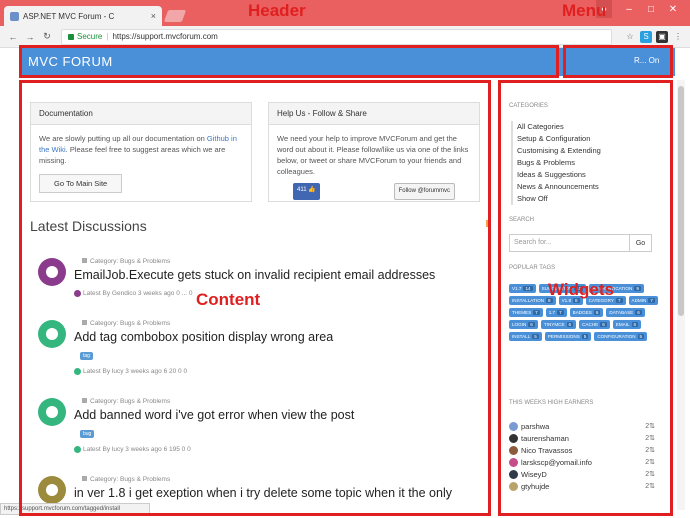  What do you see at coordinates (165, 36) in the screenshot?
I see `url-text: https://support.mvcforum.com` at bounding box center [165, 36].